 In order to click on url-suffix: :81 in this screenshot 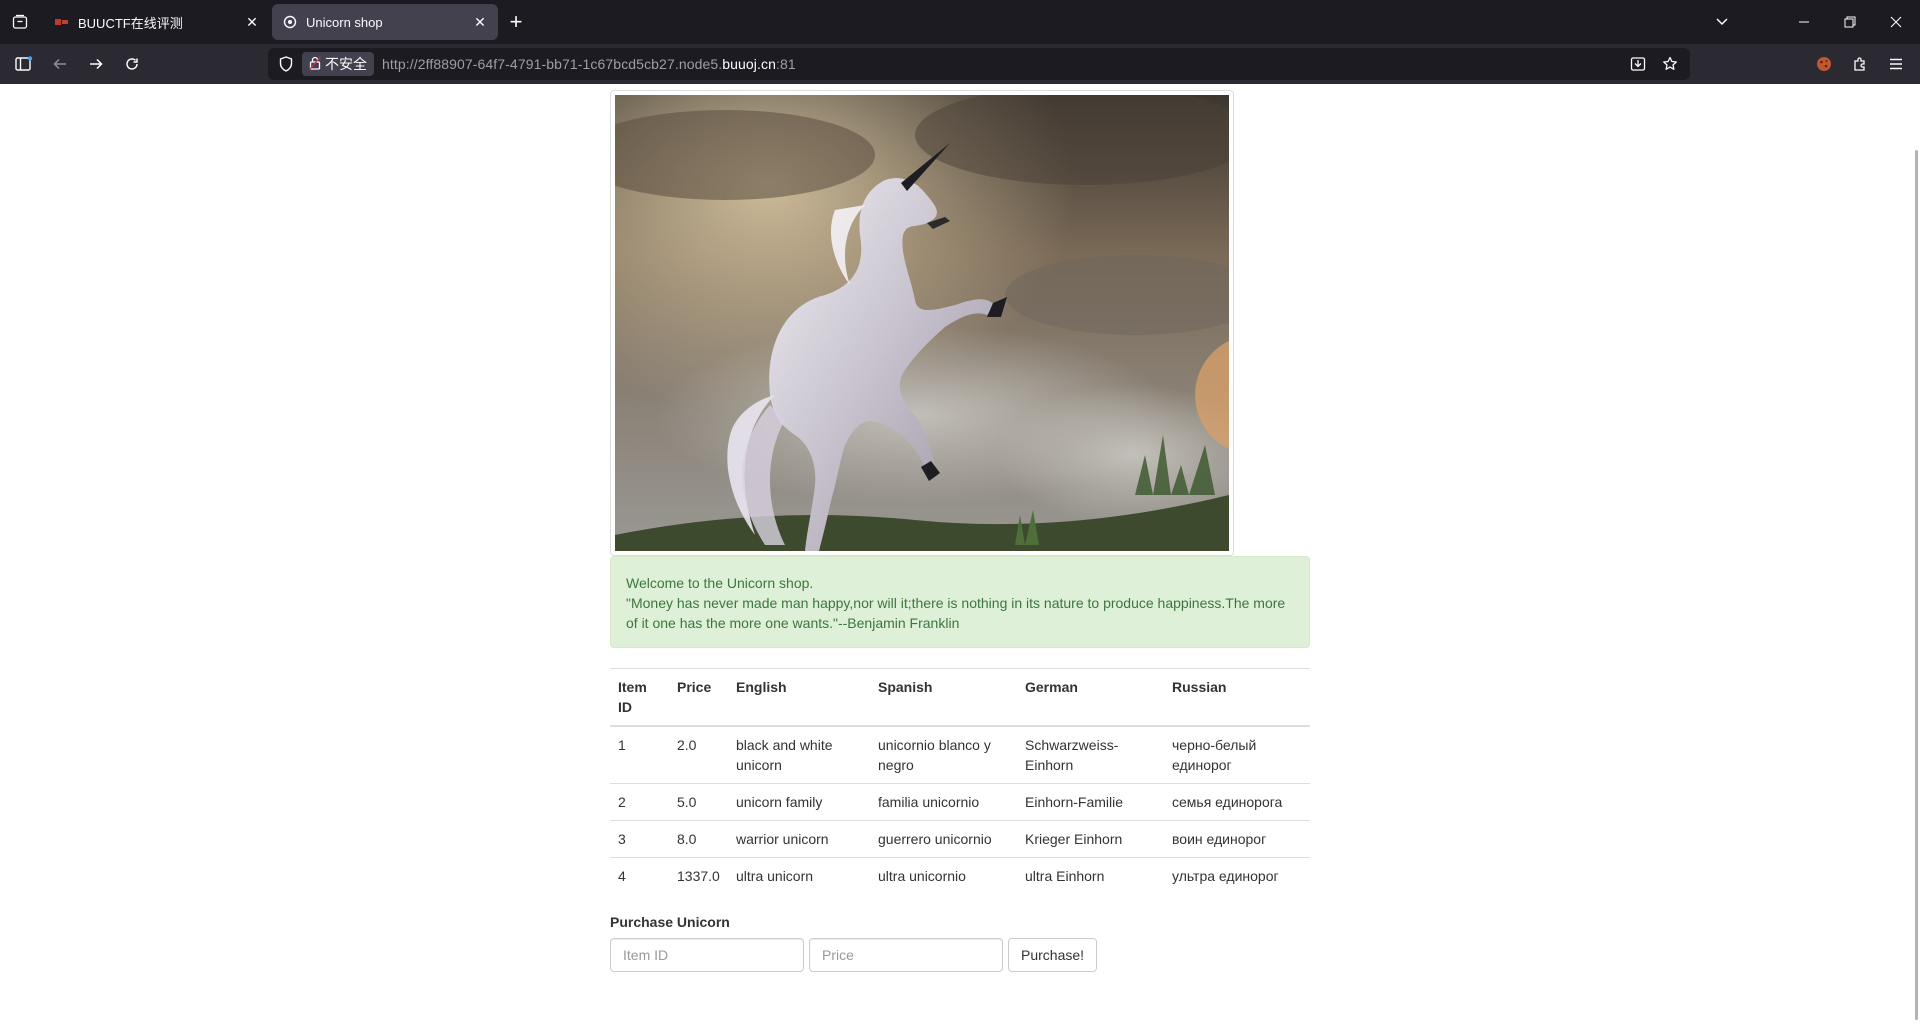, I will do `click(785, 64)`.